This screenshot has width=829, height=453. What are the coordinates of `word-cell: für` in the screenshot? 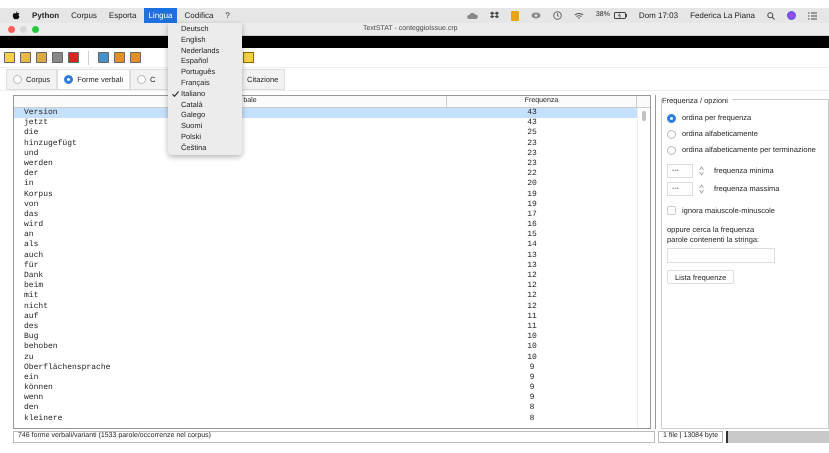 It's located at (31, 265).